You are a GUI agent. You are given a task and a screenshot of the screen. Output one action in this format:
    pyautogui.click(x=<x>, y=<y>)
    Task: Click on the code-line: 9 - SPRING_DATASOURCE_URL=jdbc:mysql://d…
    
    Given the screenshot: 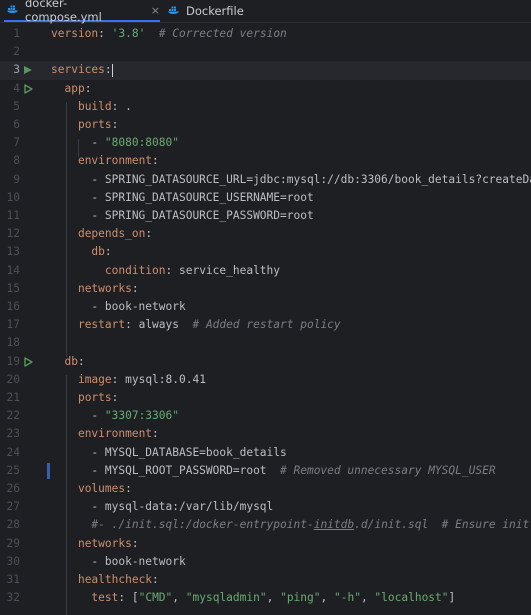 What is the action you would take?
    pyautogui.click(x=265, y=180)
    